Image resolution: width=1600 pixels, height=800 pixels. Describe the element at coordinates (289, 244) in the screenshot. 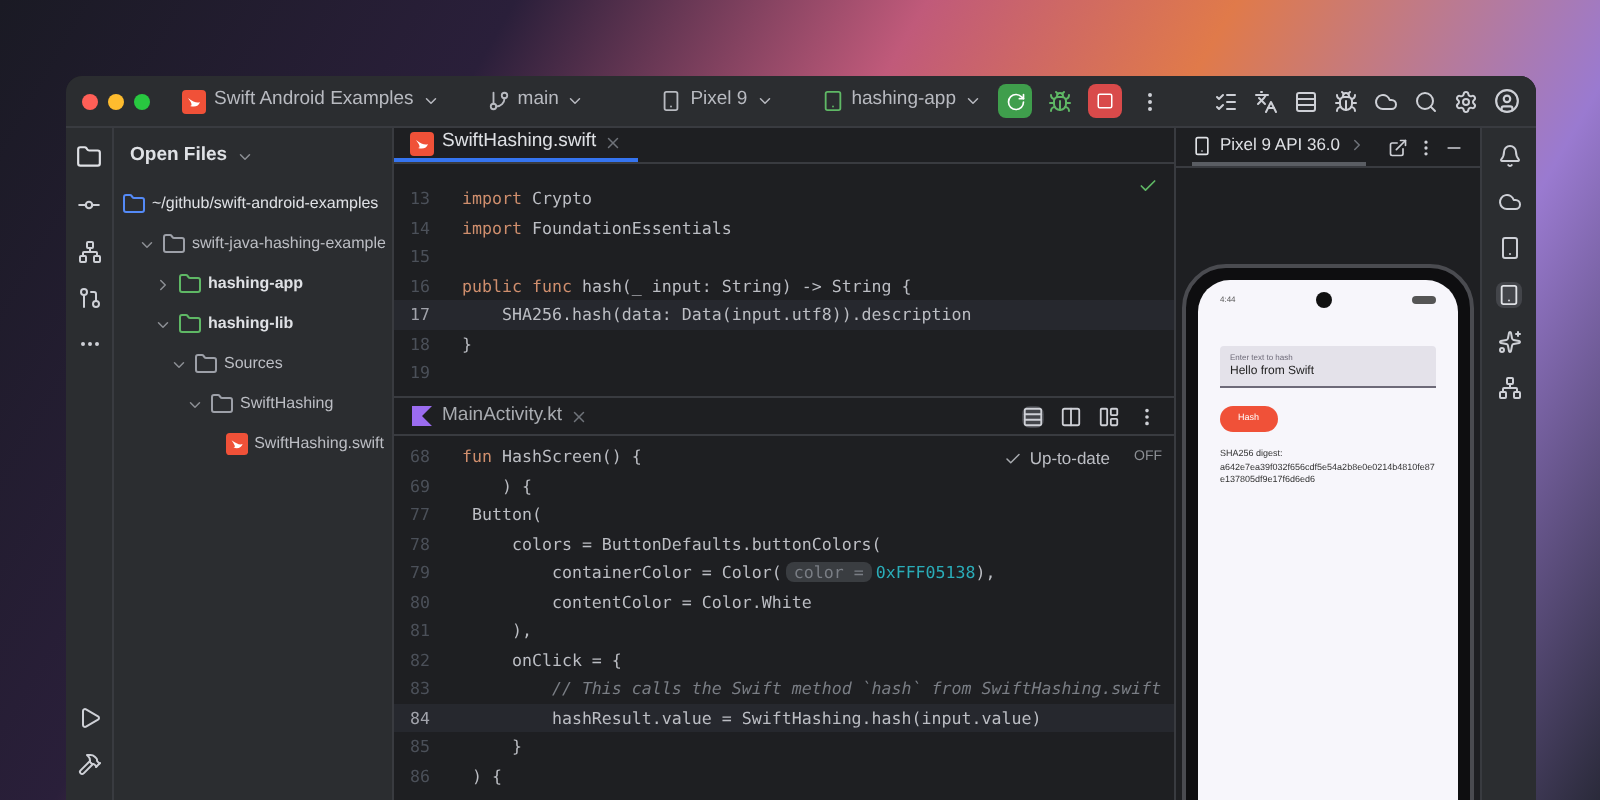

I see `tree-item-label: swift-java-hashing-example` at that location.